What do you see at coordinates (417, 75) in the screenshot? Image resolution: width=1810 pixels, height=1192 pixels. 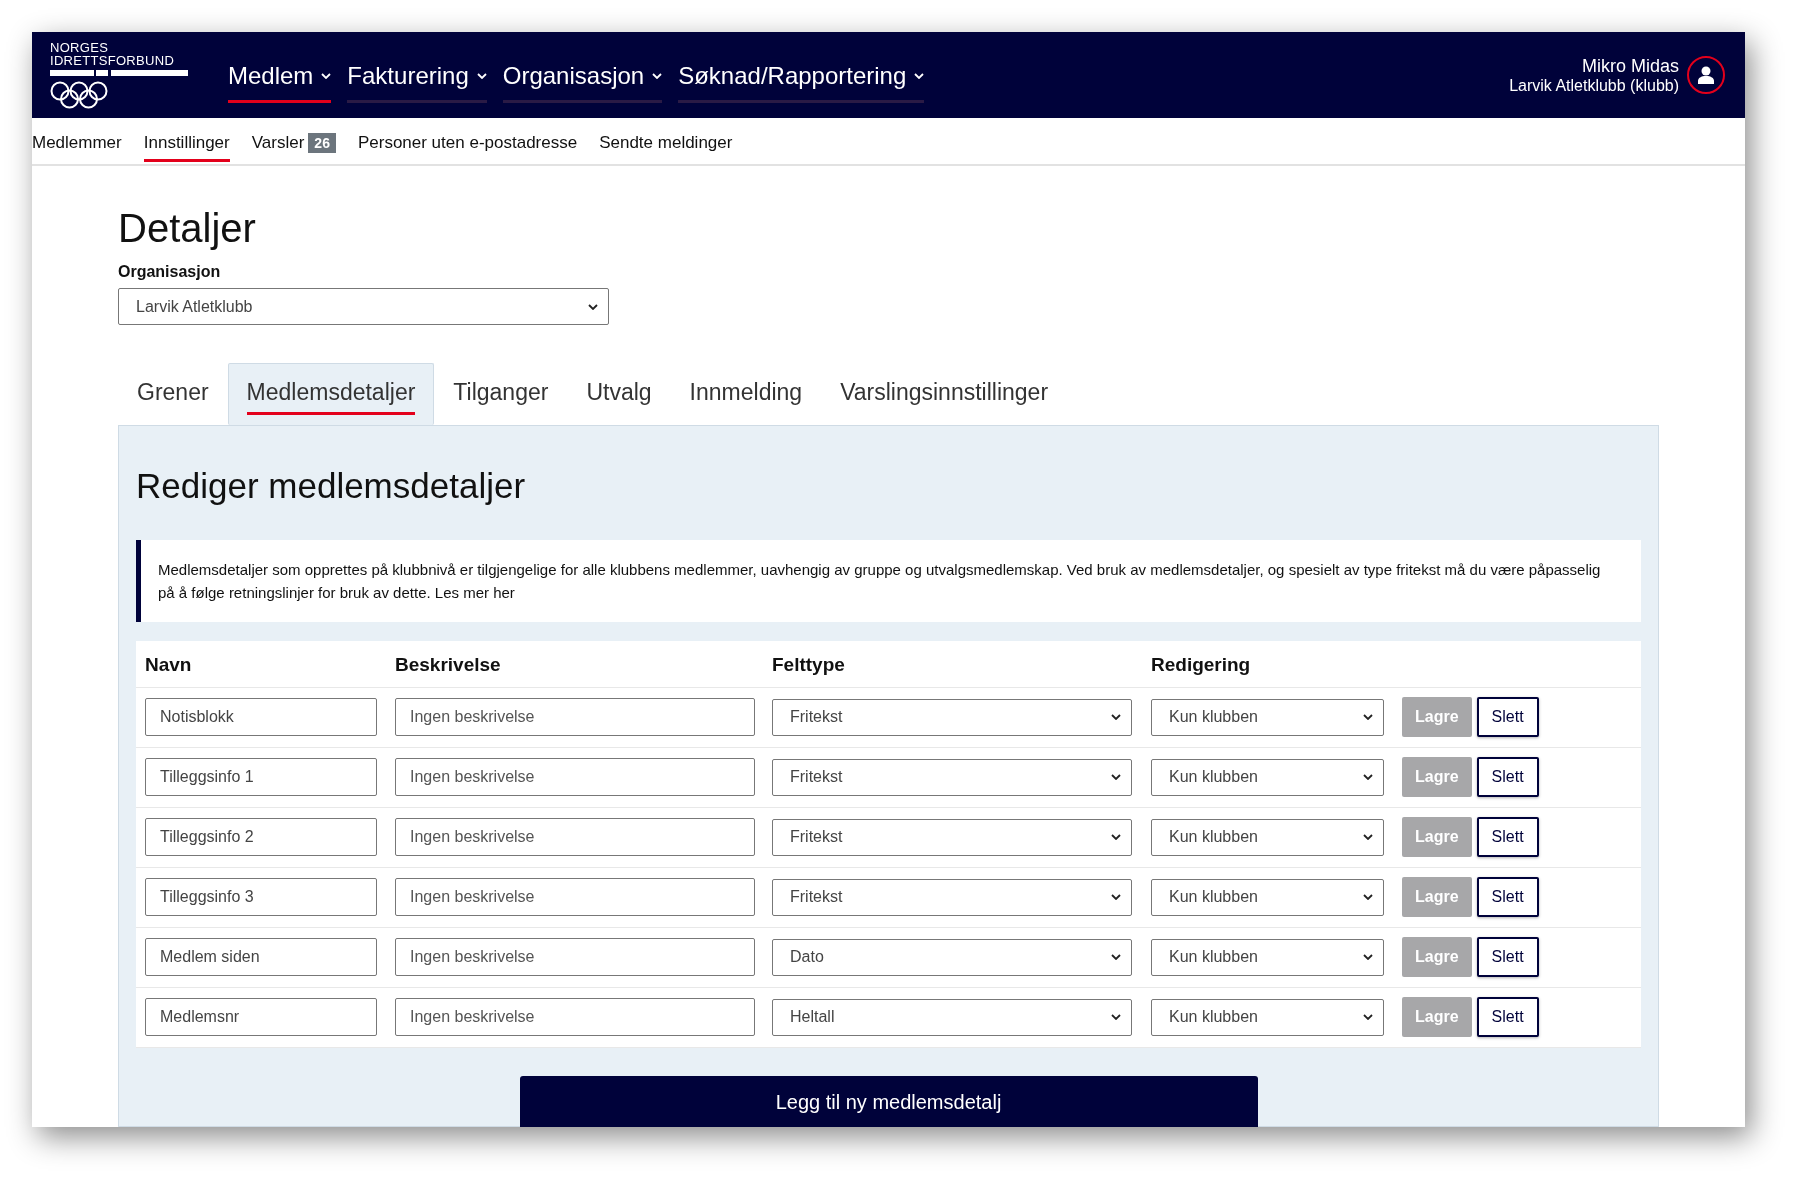 I see `nav-menu-link: Fakturering` at bounding box center [417, 75].